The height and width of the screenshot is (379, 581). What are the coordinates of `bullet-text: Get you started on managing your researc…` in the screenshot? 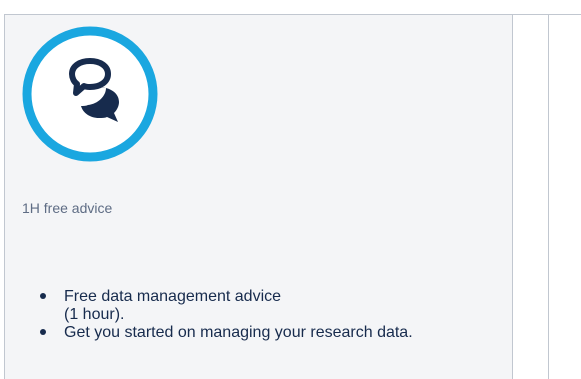 It's located at (238, 332).